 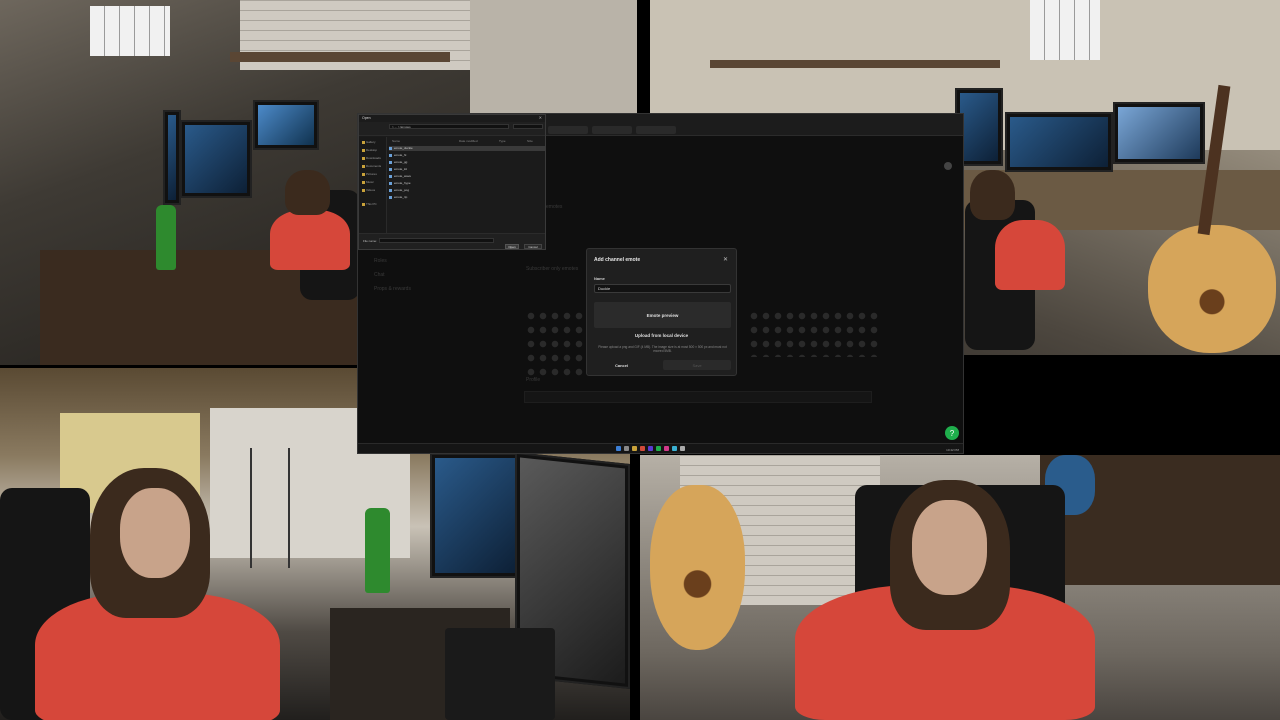 What do you see at coordinates (599, 278) in the screenshot?
I see `name-label: Name` at bounding box center [599, 278].